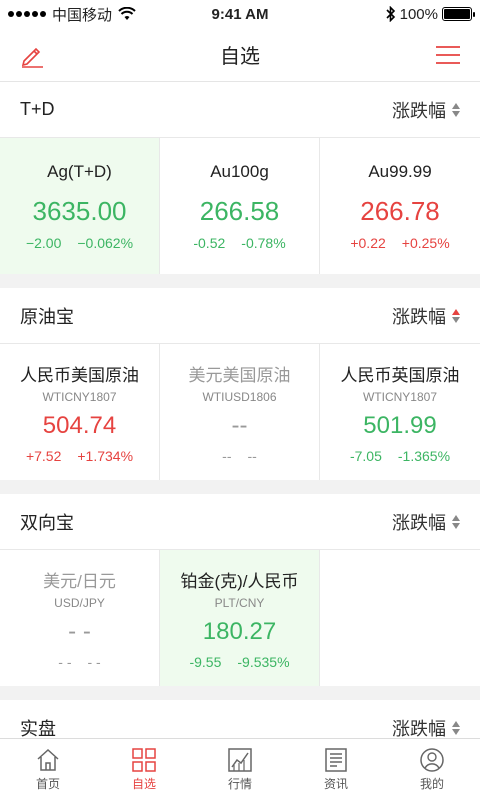 The height and width of the screenshot is (800, 480). Describe the element at coordinates (336, 759) in the screenshot. I see `news-icon` at that location.